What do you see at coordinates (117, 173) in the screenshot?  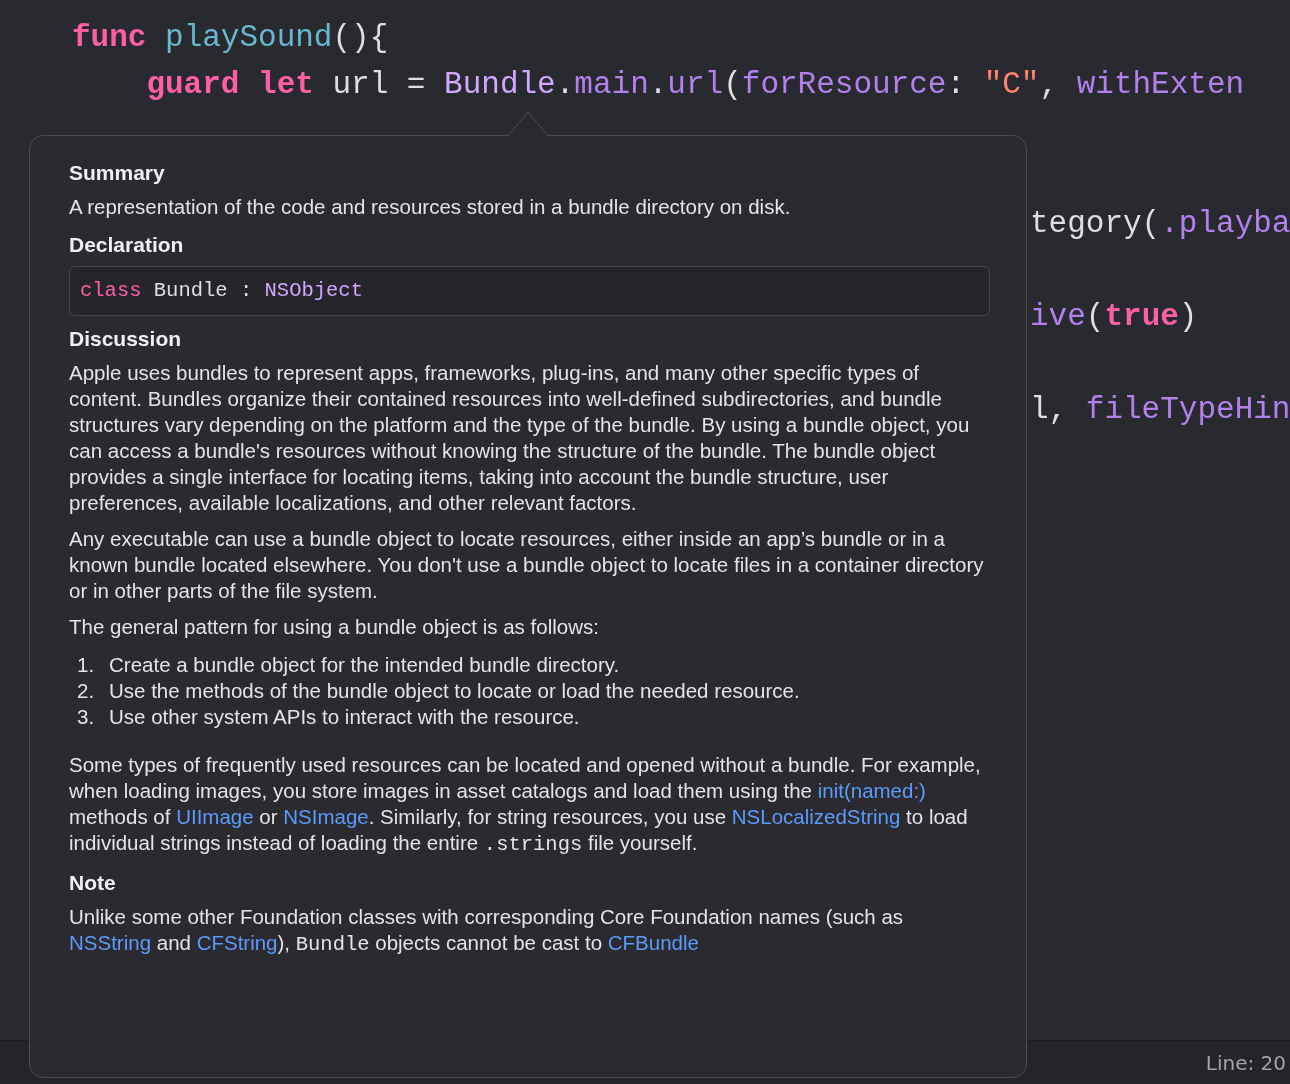 I see `section-heading: Summary` at bounding box center [117, 173].